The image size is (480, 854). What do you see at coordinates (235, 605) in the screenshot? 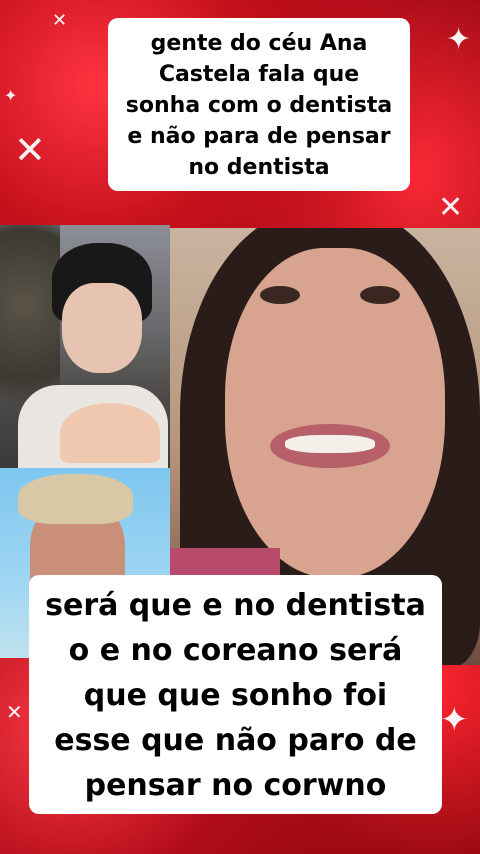
I see `caption-line: será que e no dentista` at bounding box center [235, 605].